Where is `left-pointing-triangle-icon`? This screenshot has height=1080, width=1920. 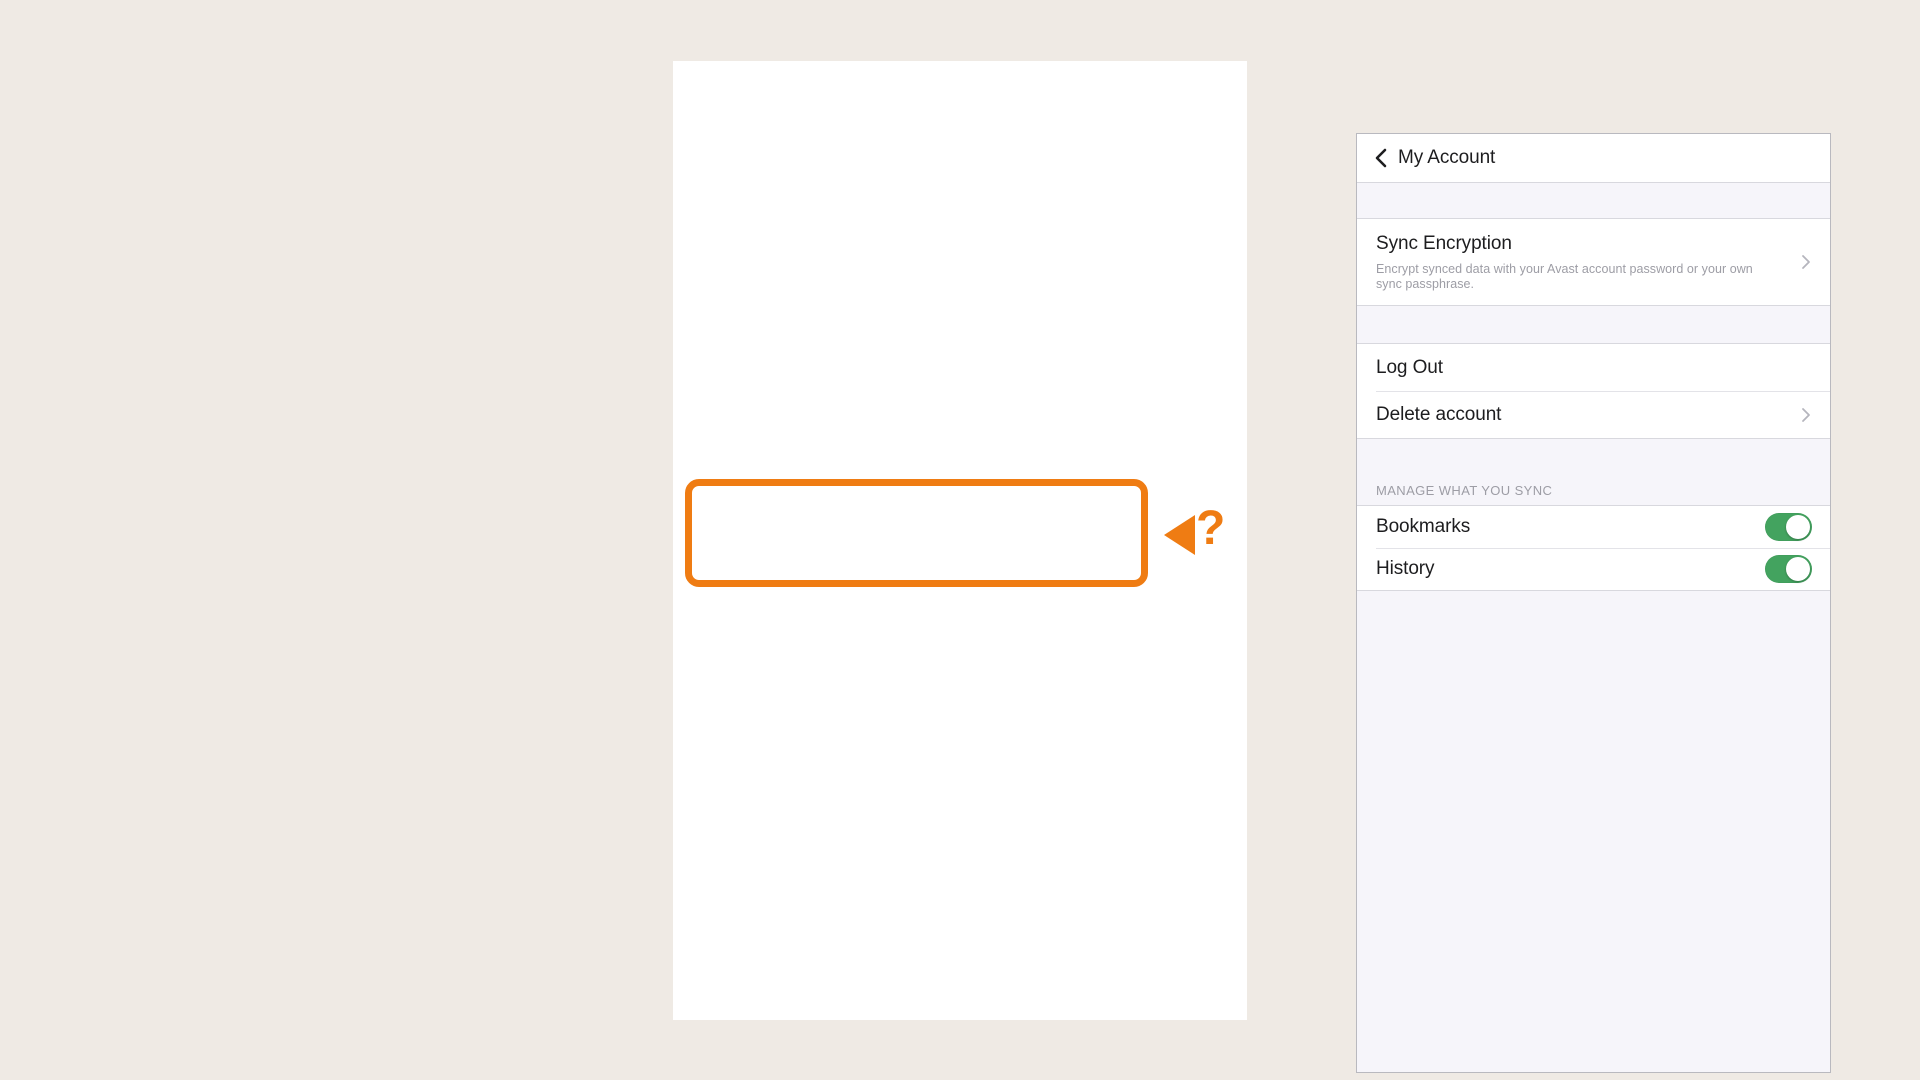
left-pointing-triangle-icon is located at coordinates (1179, 535).